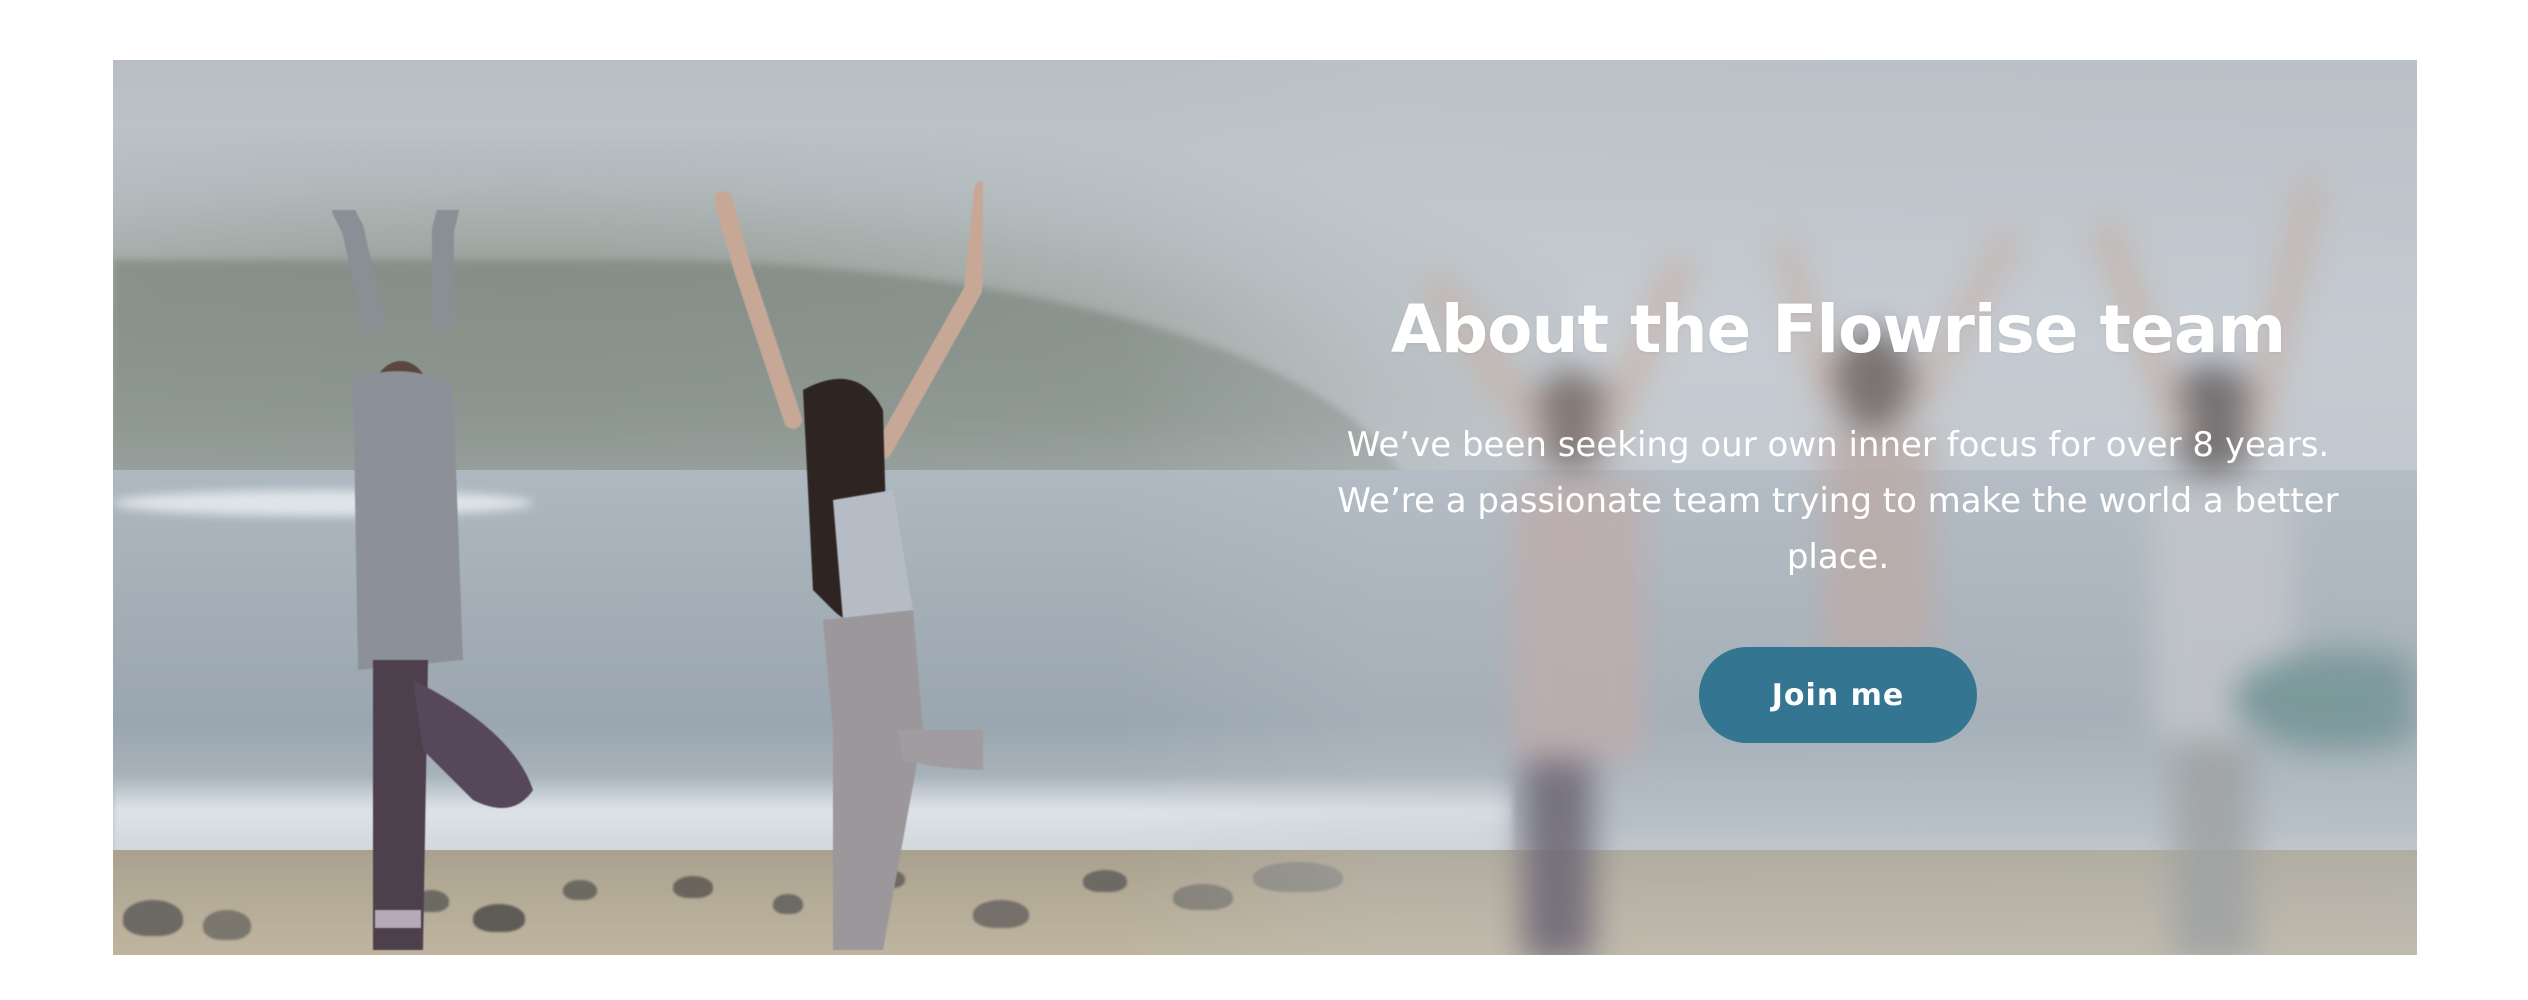 The height and width of the screenshot is (1000, 2528). I want to click on hero-title: About the Flowrise team, so click(1838, 329).